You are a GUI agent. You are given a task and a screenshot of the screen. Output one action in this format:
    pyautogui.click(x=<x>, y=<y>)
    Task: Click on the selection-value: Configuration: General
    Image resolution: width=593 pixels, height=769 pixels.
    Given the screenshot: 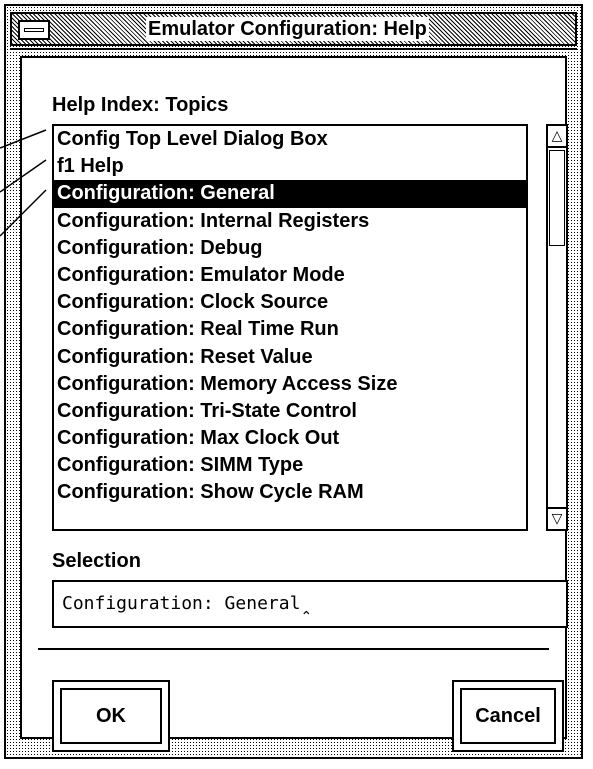 What is the action you would take?
    pyautogui.click(x=181, y=603)
    